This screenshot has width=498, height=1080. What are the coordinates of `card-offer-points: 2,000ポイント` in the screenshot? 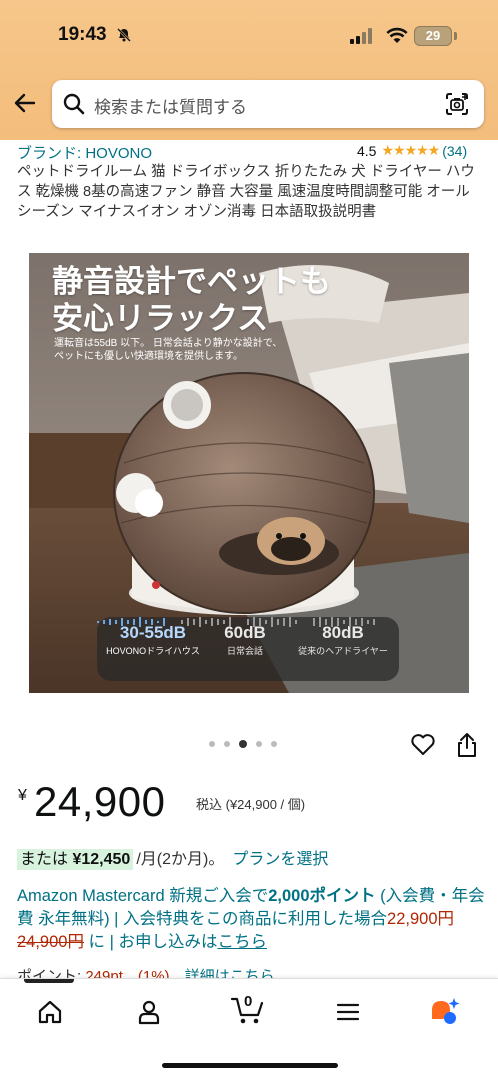 It's located at (321, 896).